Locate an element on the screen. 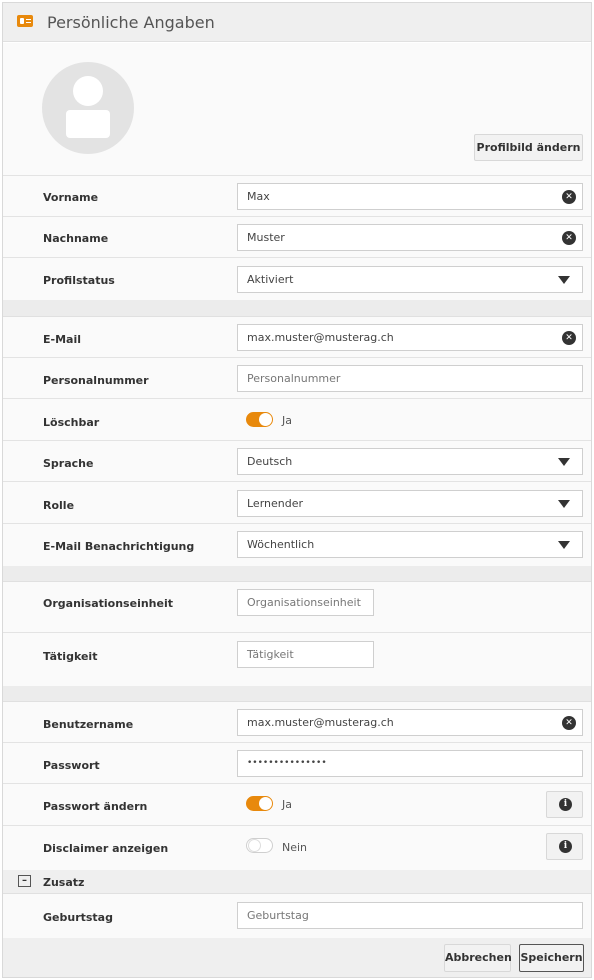 The height and width of the screenshot is (980, 594). contact-card-icon is located at coordinates (25, 21).